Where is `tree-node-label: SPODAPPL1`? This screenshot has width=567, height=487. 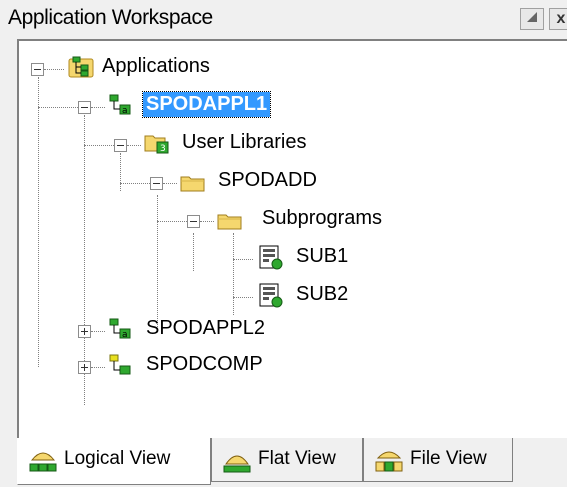
tree-node-label: SPODAPPL1 is located at coordinates (206, 104).